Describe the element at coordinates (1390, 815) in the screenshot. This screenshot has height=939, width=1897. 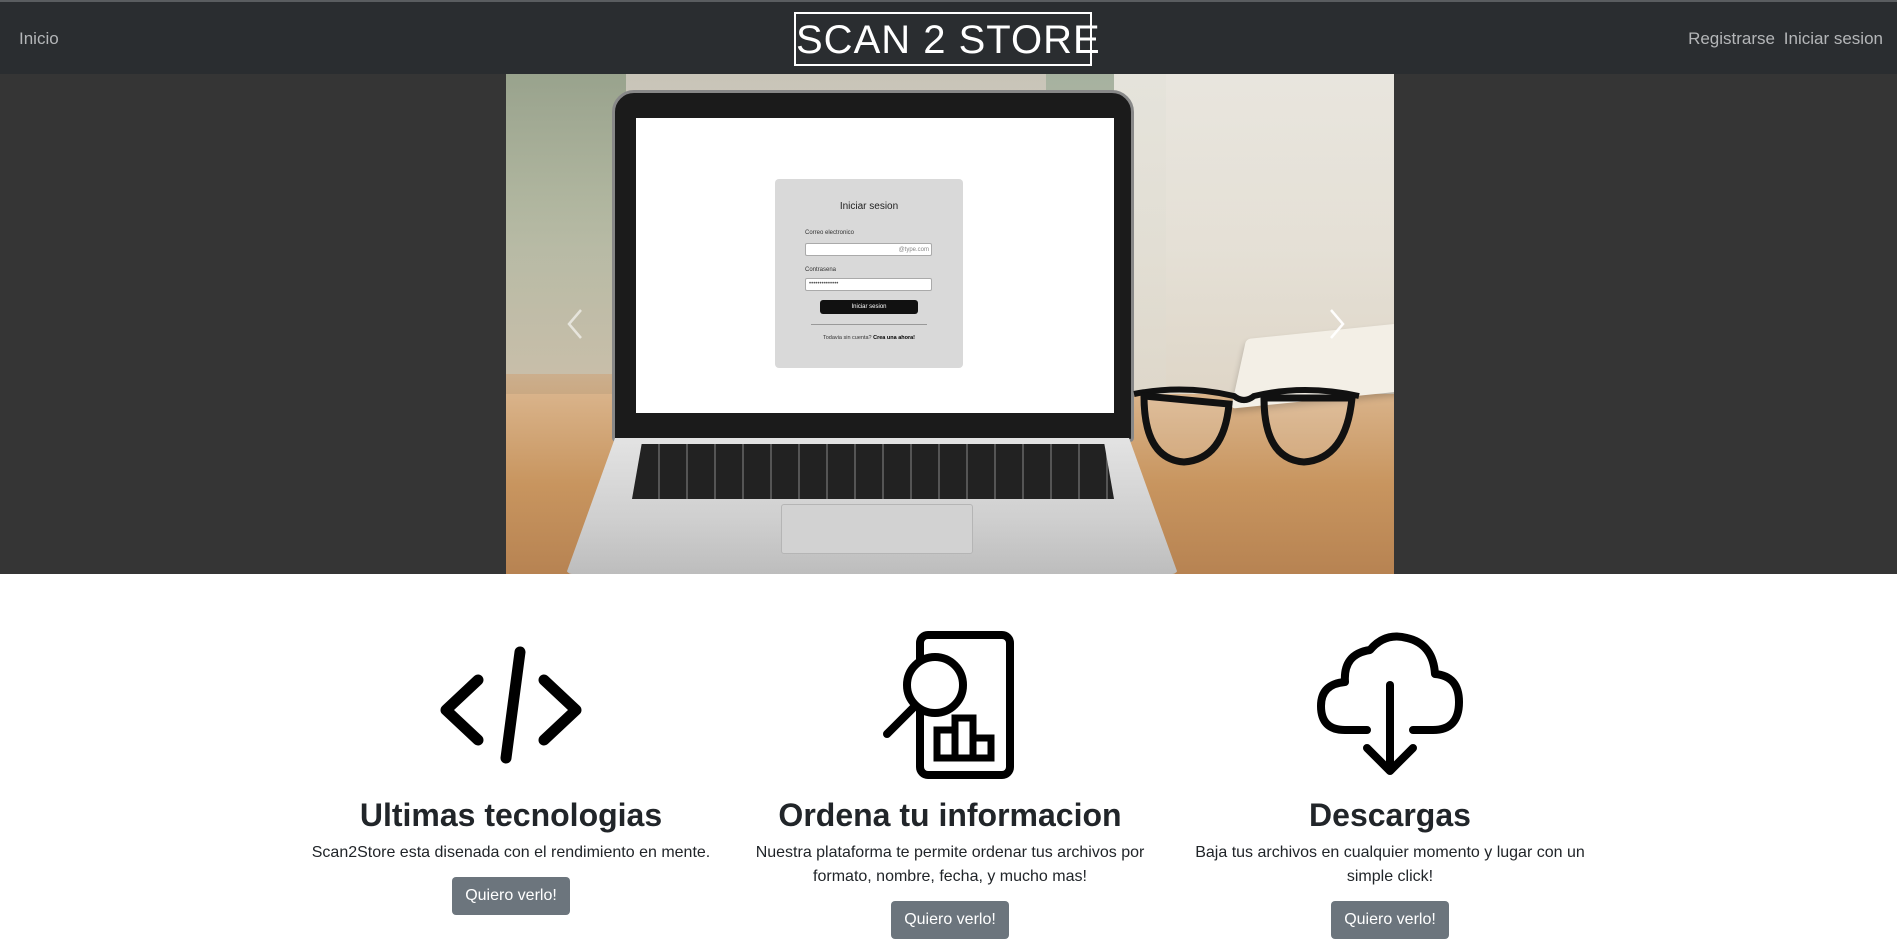
I see `feature-title: Descargas` at that location.